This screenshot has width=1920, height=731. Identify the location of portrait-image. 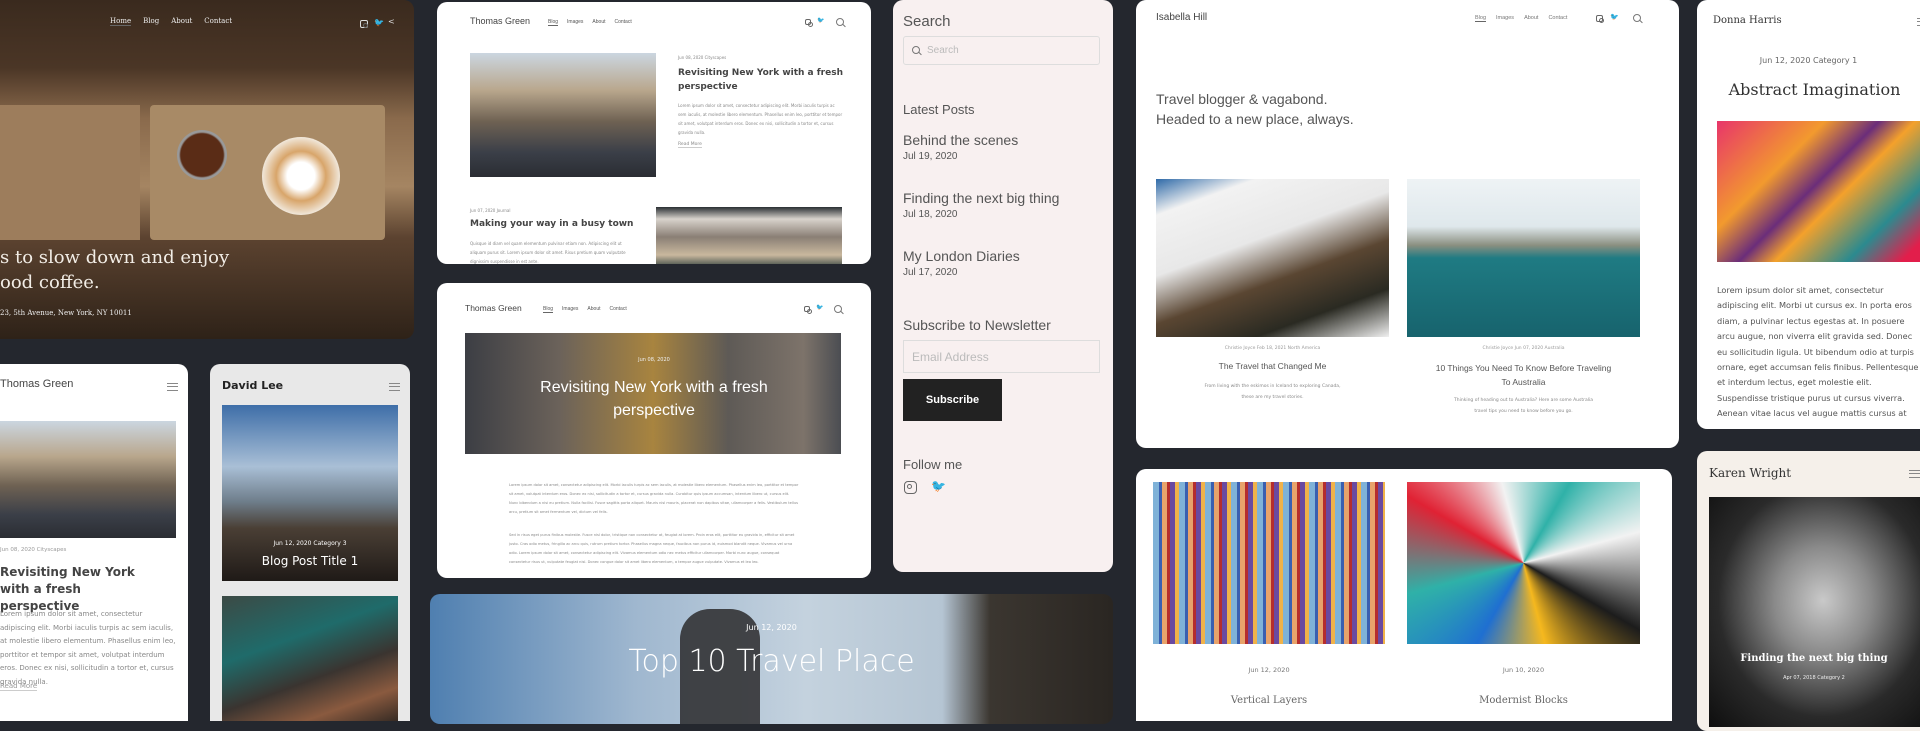
(1814, 612).